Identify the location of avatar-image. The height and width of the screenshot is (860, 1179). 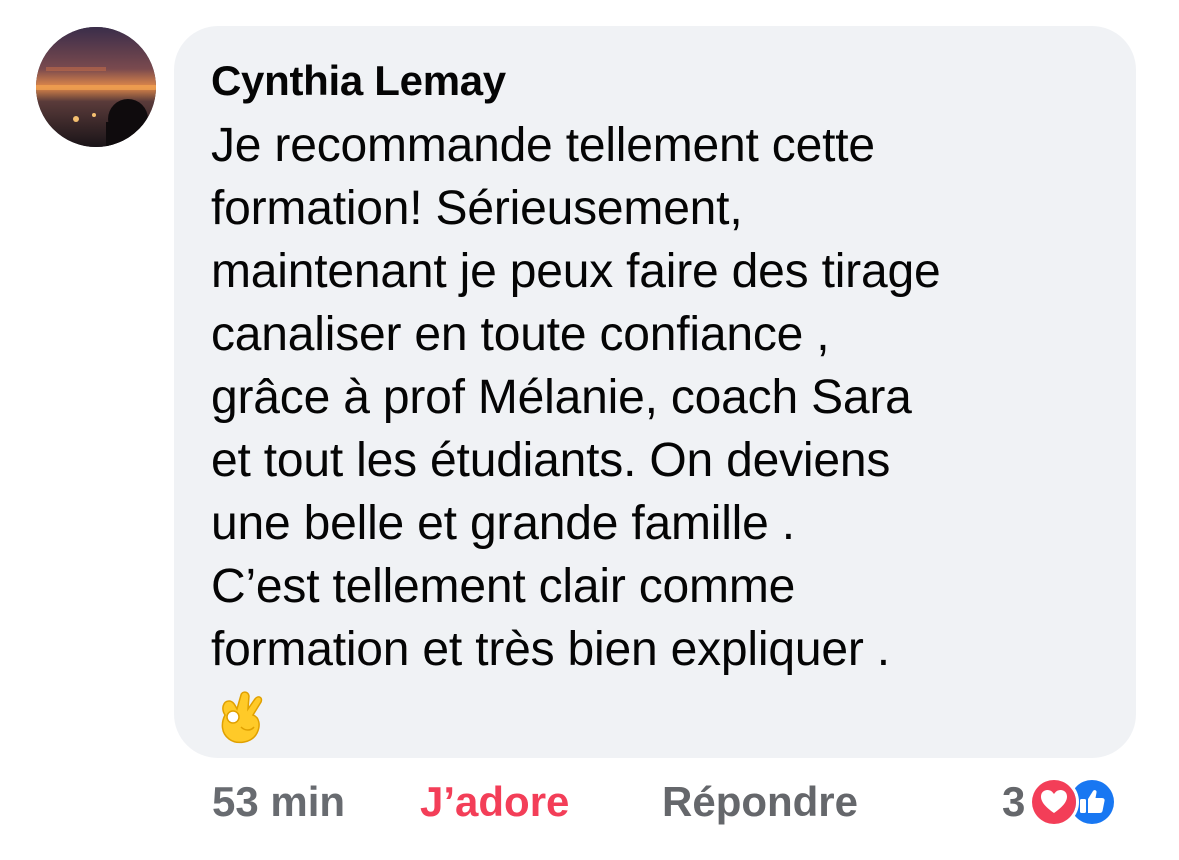
(96, 87).